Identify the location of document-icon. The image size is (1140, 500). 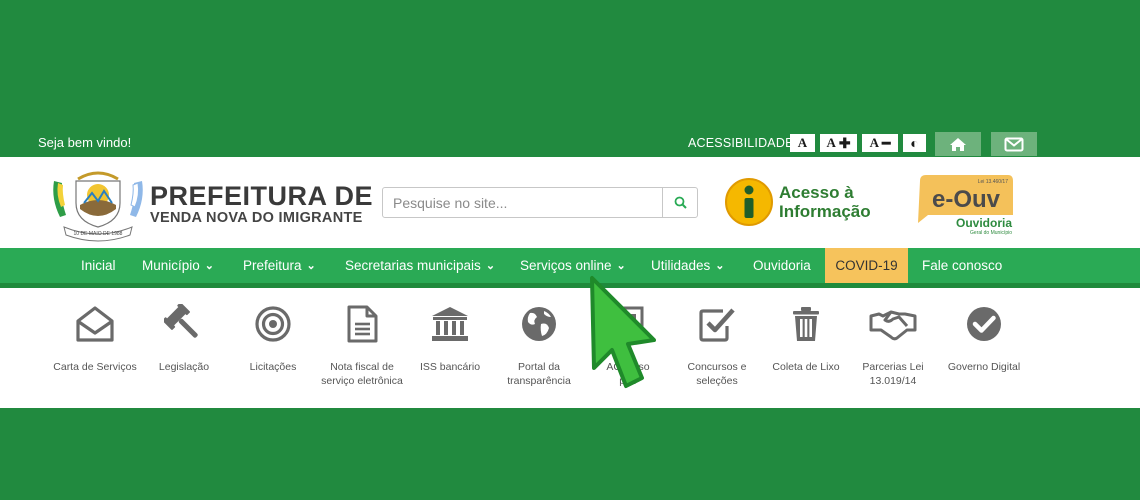
(362, 324).